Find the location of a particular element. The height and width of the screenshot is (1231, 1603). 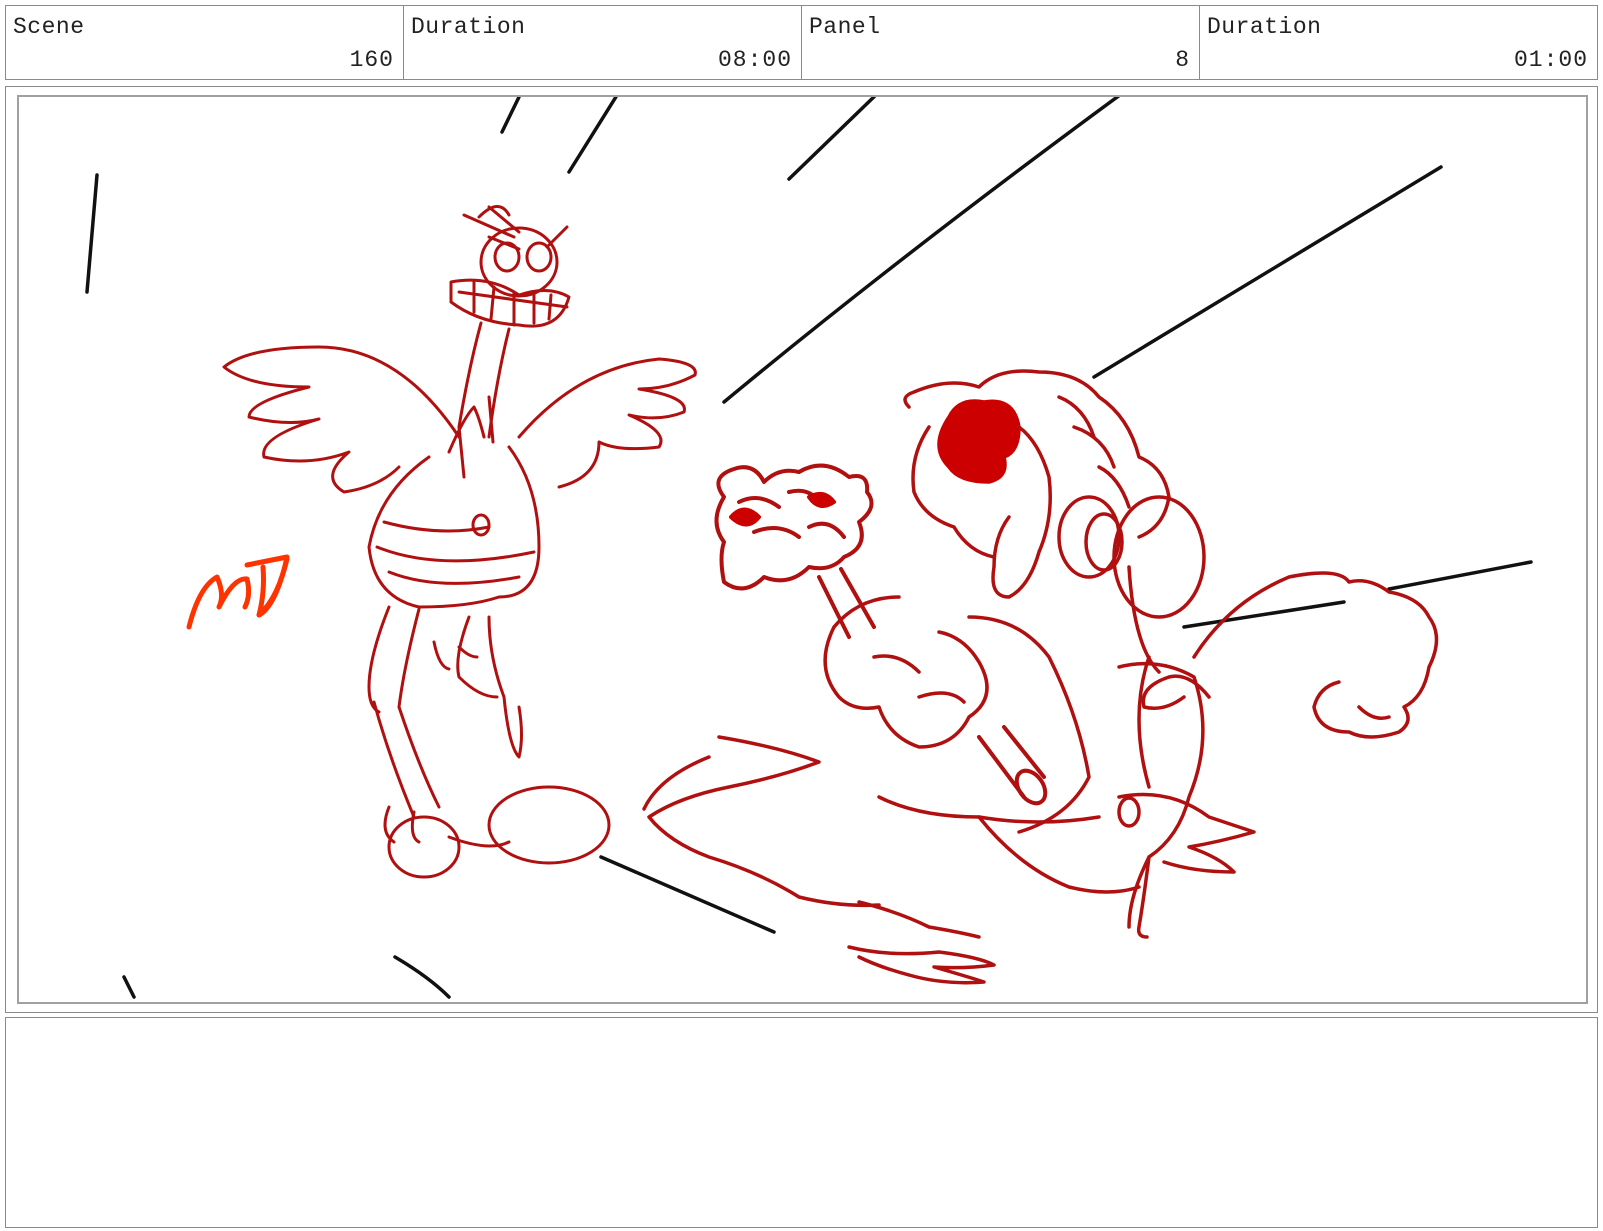

panel-number: 8 is located at coordinates (1182, 60).